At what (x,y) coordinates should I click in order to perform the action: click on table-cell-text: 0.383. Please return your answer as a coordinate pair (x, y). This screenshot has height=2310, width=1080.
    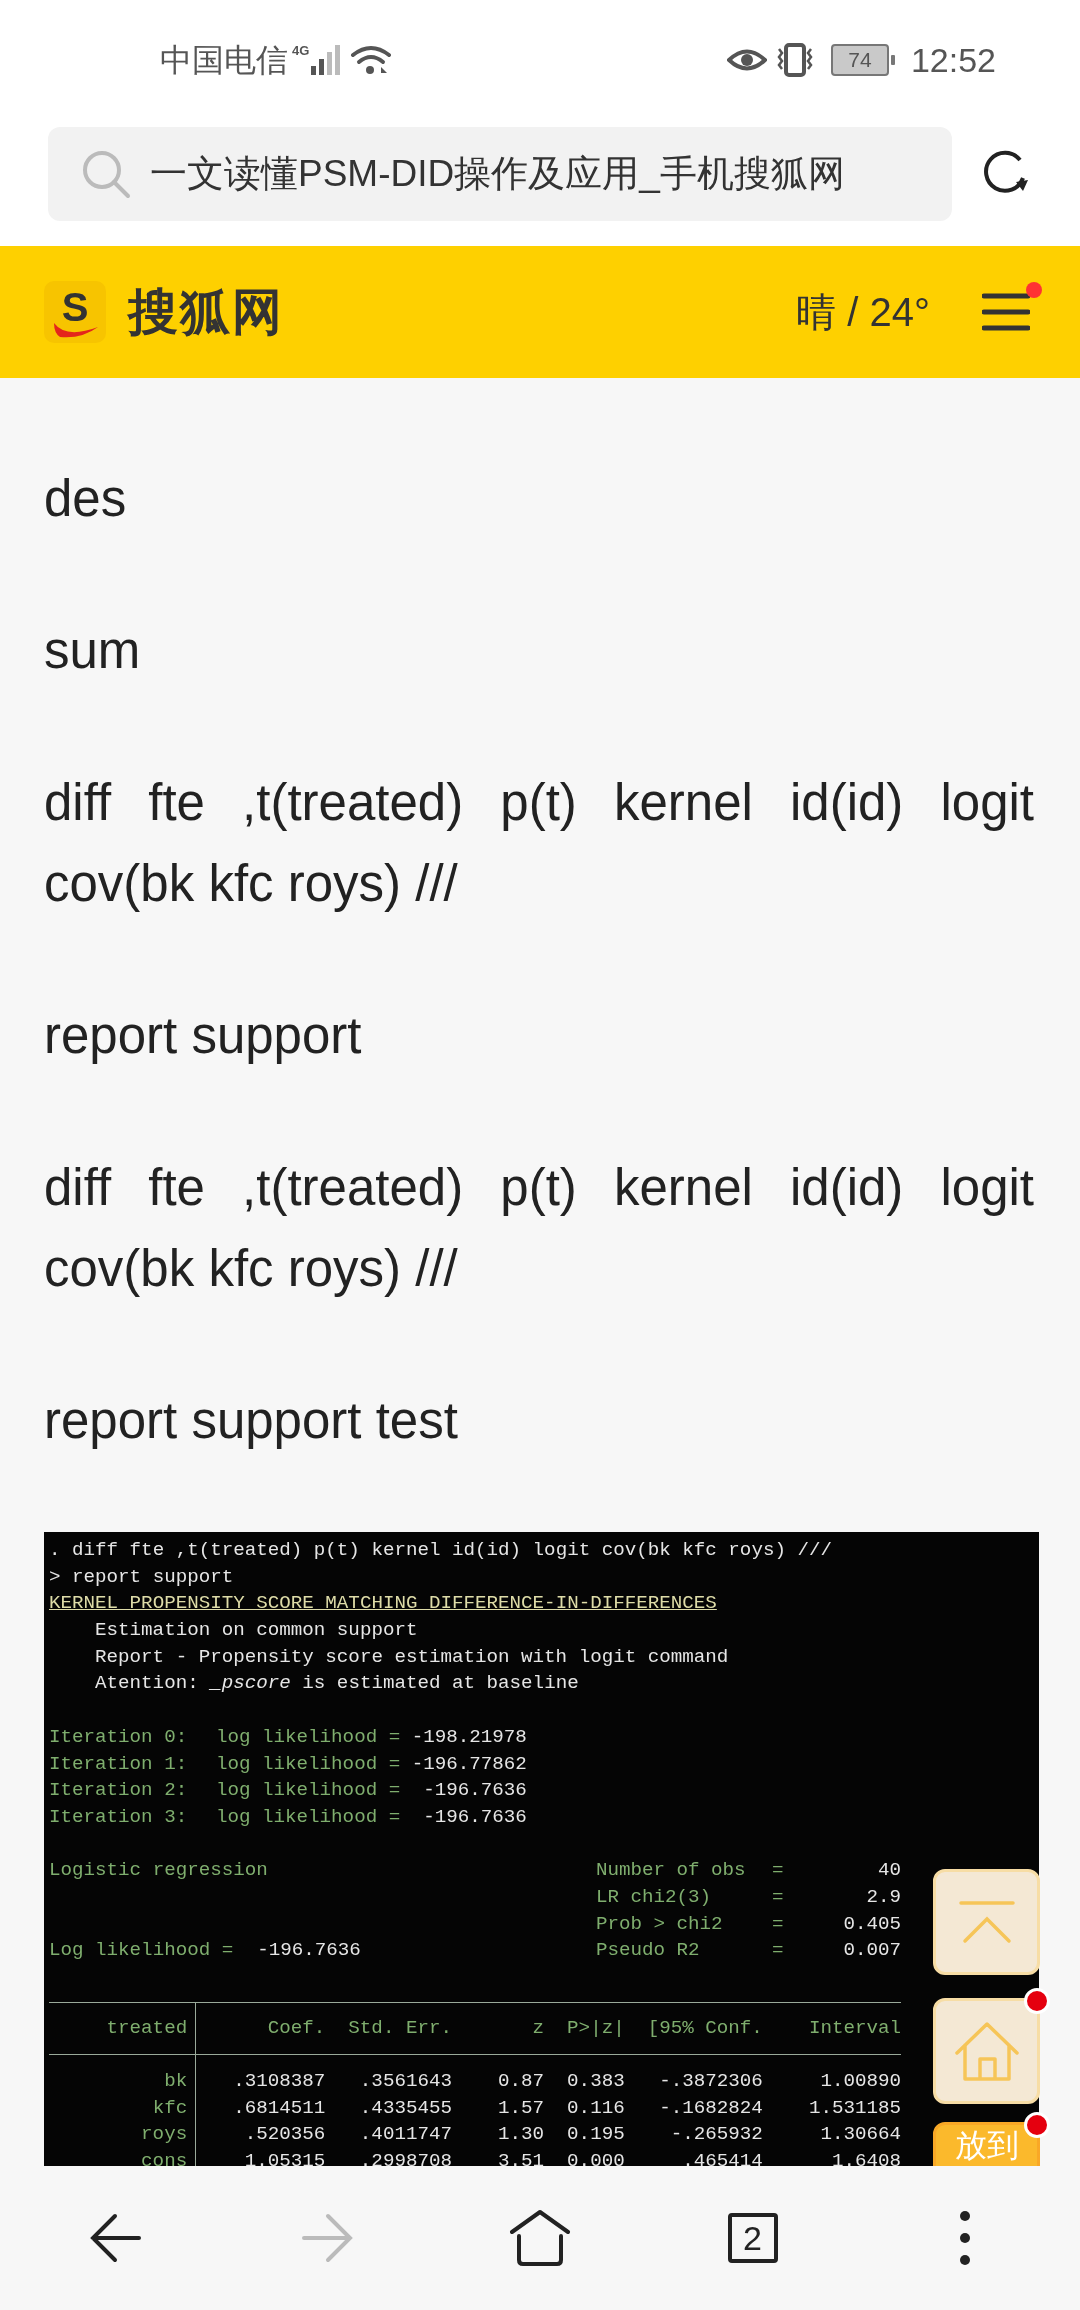
    Looking at the image, I should click on (595, 2081).